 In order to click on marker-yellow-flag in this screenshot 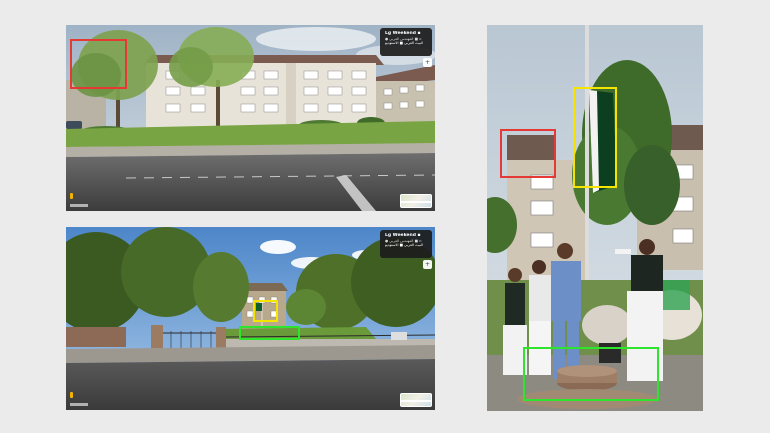, I will do `click(595, 137)`.